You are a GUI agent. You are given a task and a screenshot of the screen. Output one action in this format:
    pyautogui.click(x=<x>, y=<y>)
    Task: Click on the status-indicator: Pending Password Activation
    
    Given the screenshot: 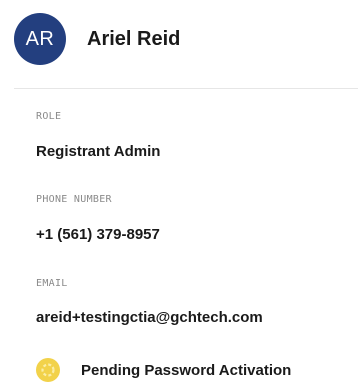 What is the action you would take?
    pyautogui.click(x=163, y=370)
    